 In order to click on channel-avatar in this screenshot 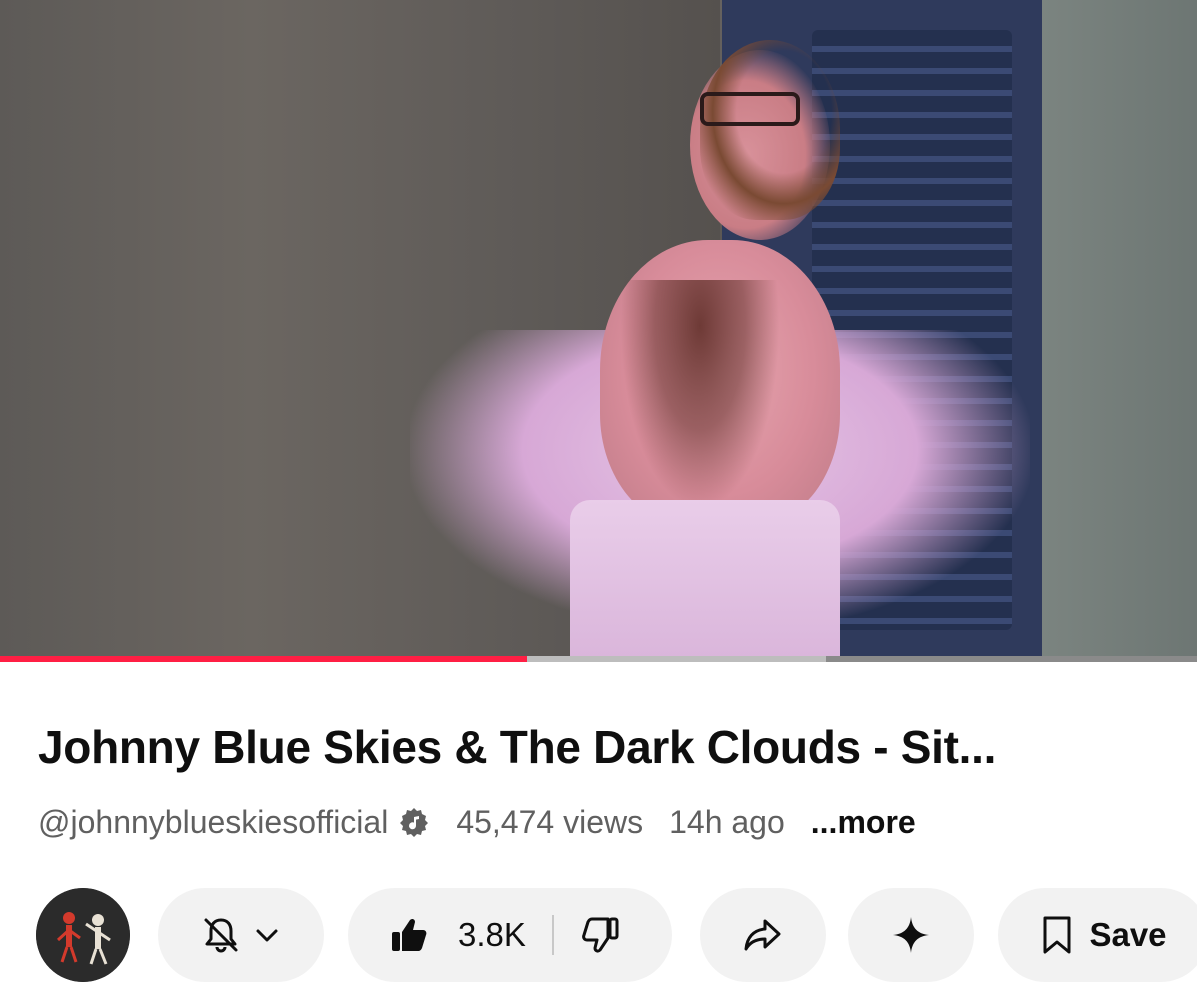, I will do `click(83, 935)`.